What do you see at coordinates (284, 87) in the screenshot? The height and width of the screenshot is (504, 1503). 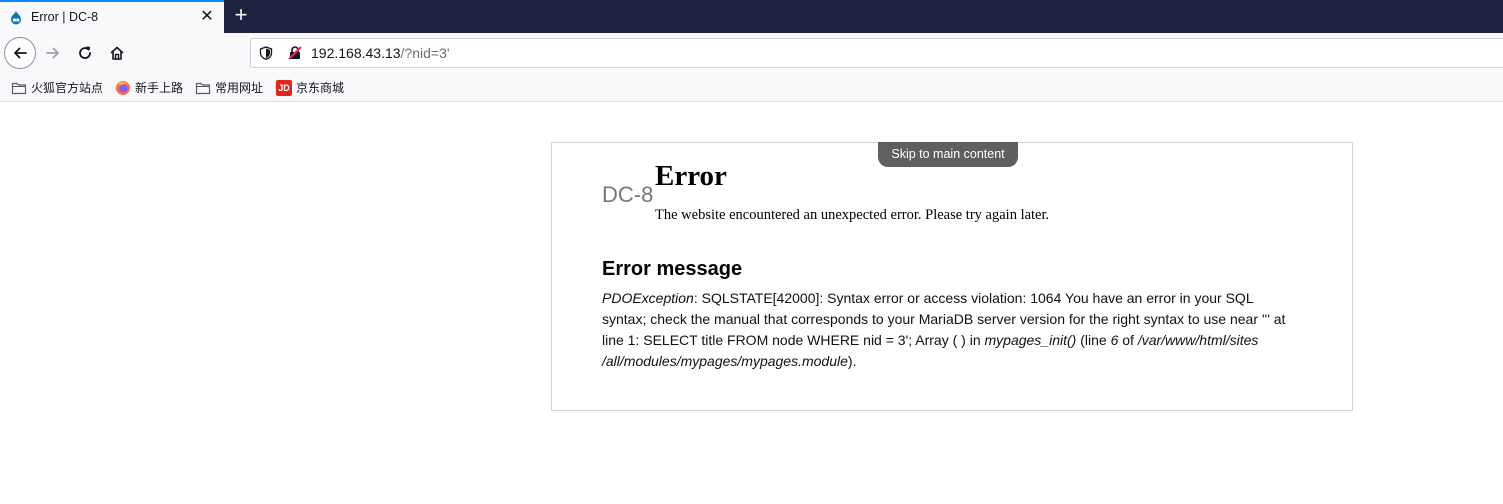 I see `jd-icon: JD` at bounding box center [284, 87].